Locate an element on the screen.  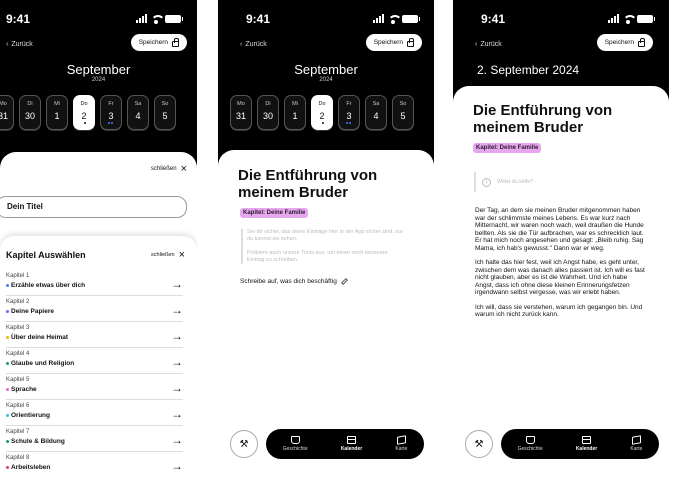
help-prompt: i Willst du Hilfe? is located at coordinates (559, 182).